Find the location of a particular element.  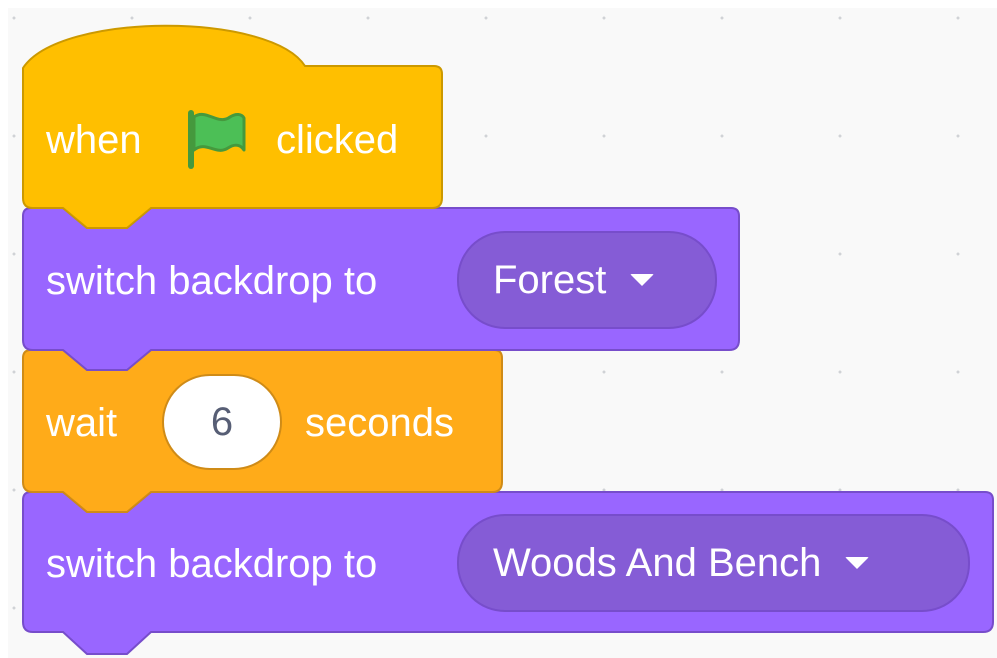

backdrop-dropdown-2: Woods And Bench is located at coordinates (713, 563).